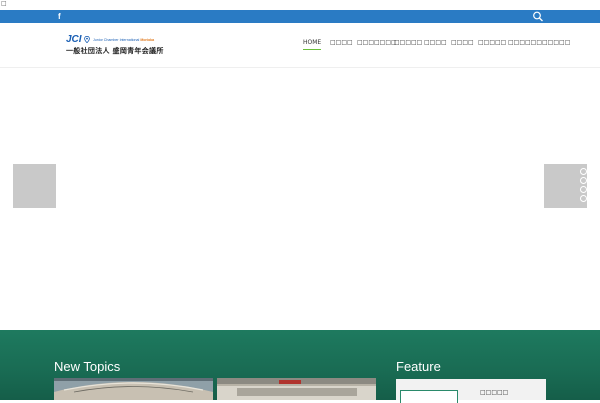 The width and height of the screenshot is (600, 403). Describe the element at coordinates (87, 39) in the screenshot. I see `location-pin-icon` at that location.